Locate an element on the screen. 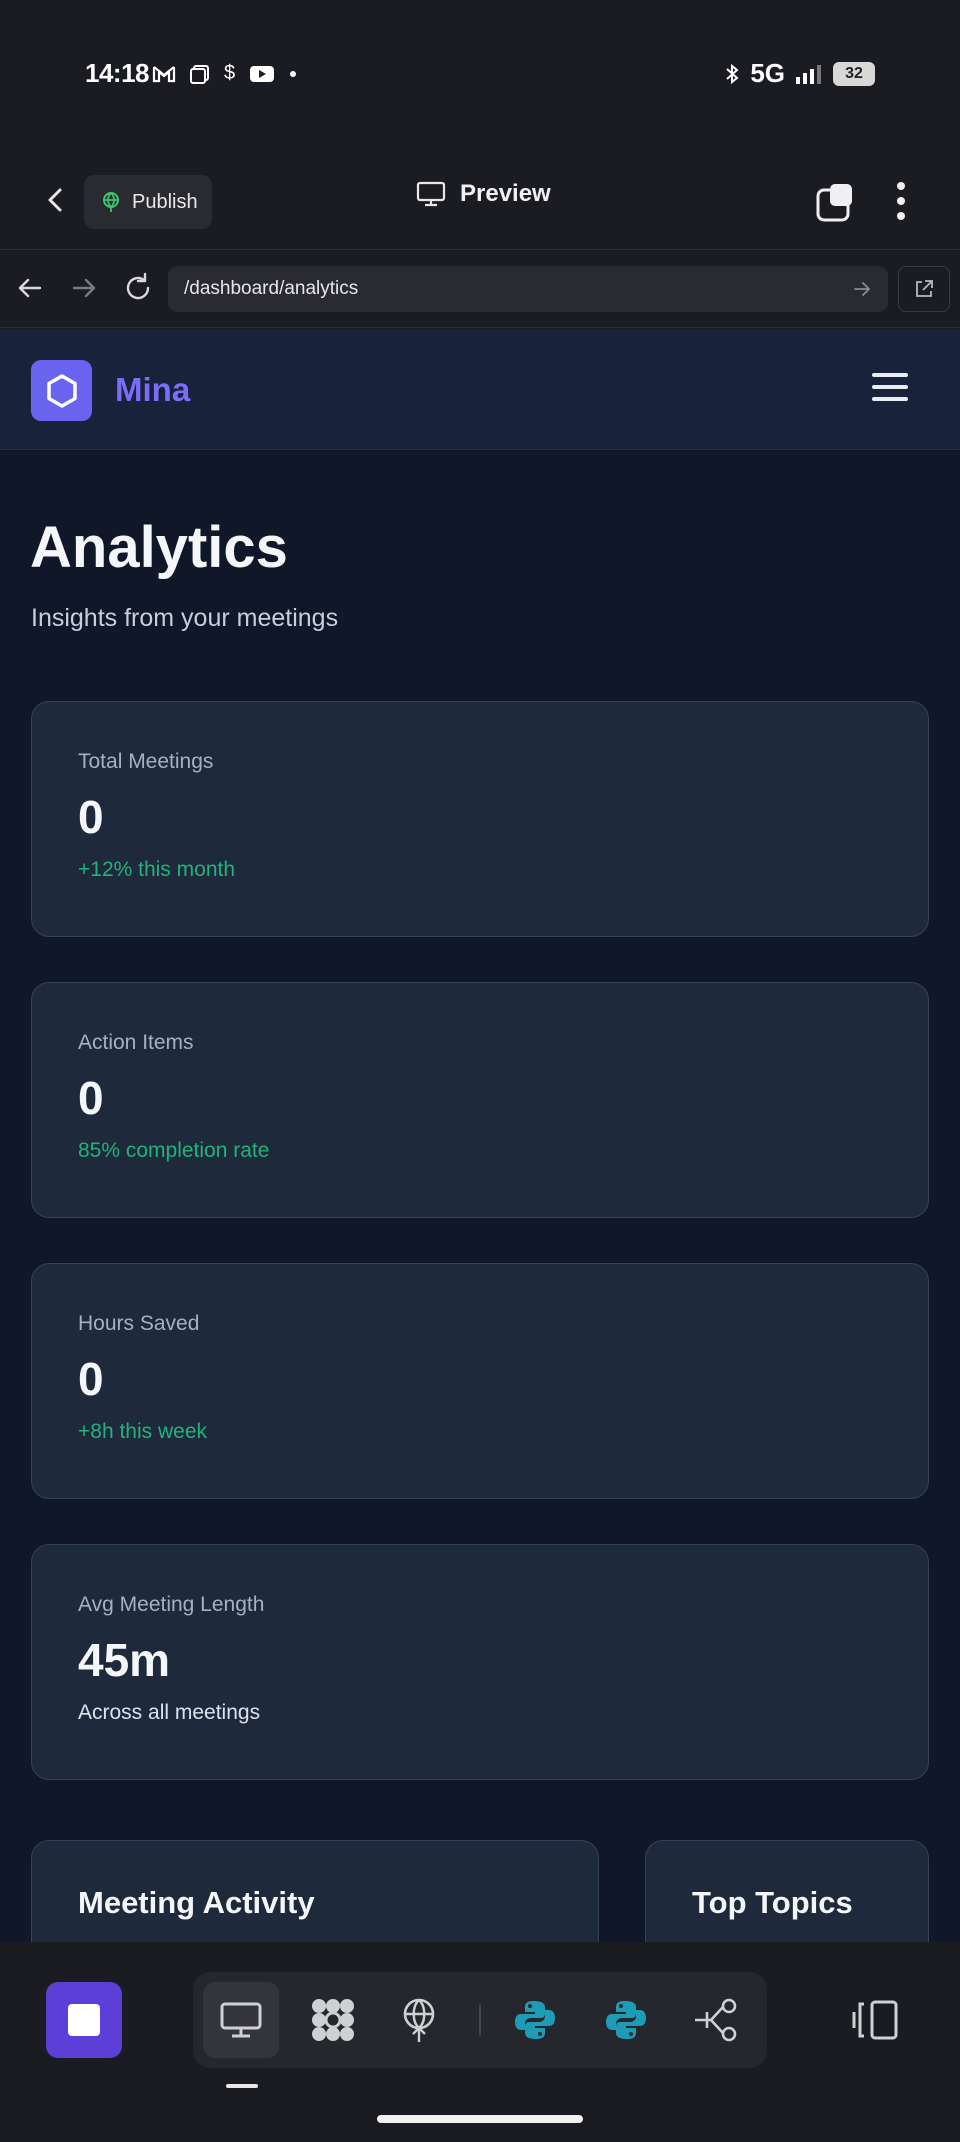  youtube-icon is located at coordinates (262, 74).